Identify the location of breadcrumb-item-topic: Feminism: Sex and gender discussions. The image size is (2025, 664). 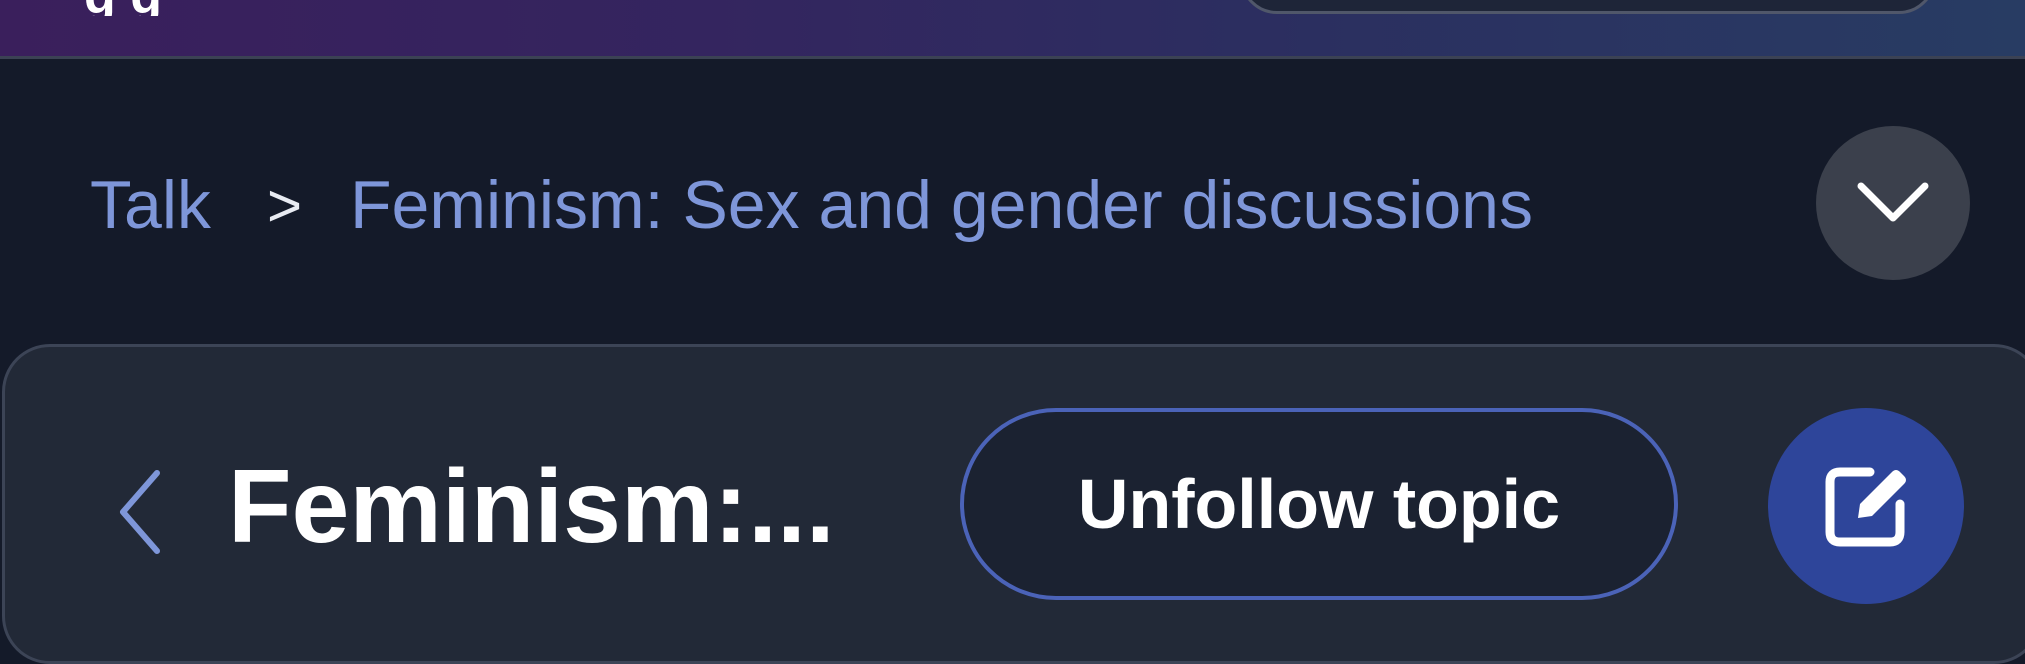
(941, 205).